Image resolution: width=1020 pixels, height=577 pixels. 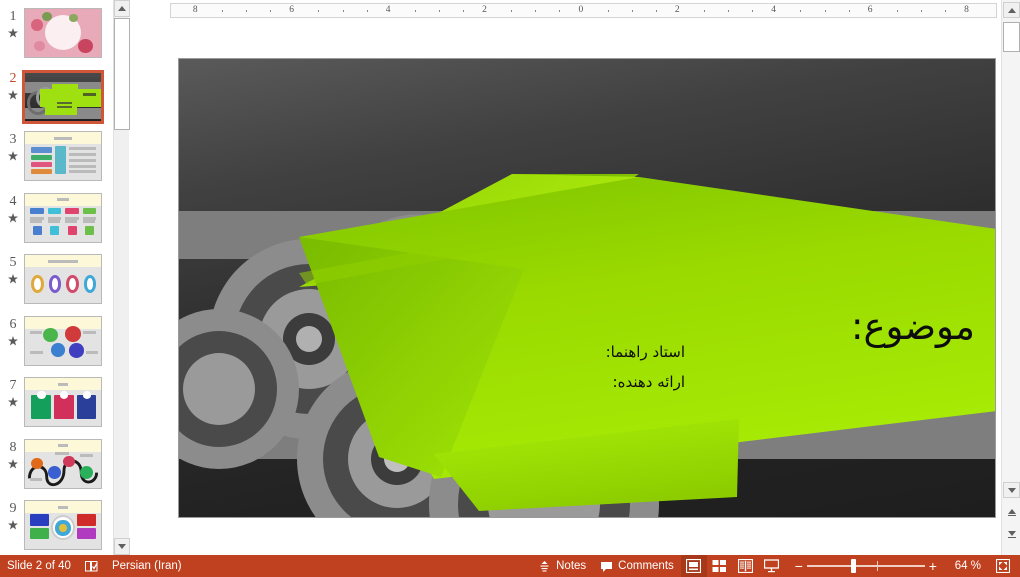 I want to click on thumbnail-number: 6, so click(x=13, y=324).